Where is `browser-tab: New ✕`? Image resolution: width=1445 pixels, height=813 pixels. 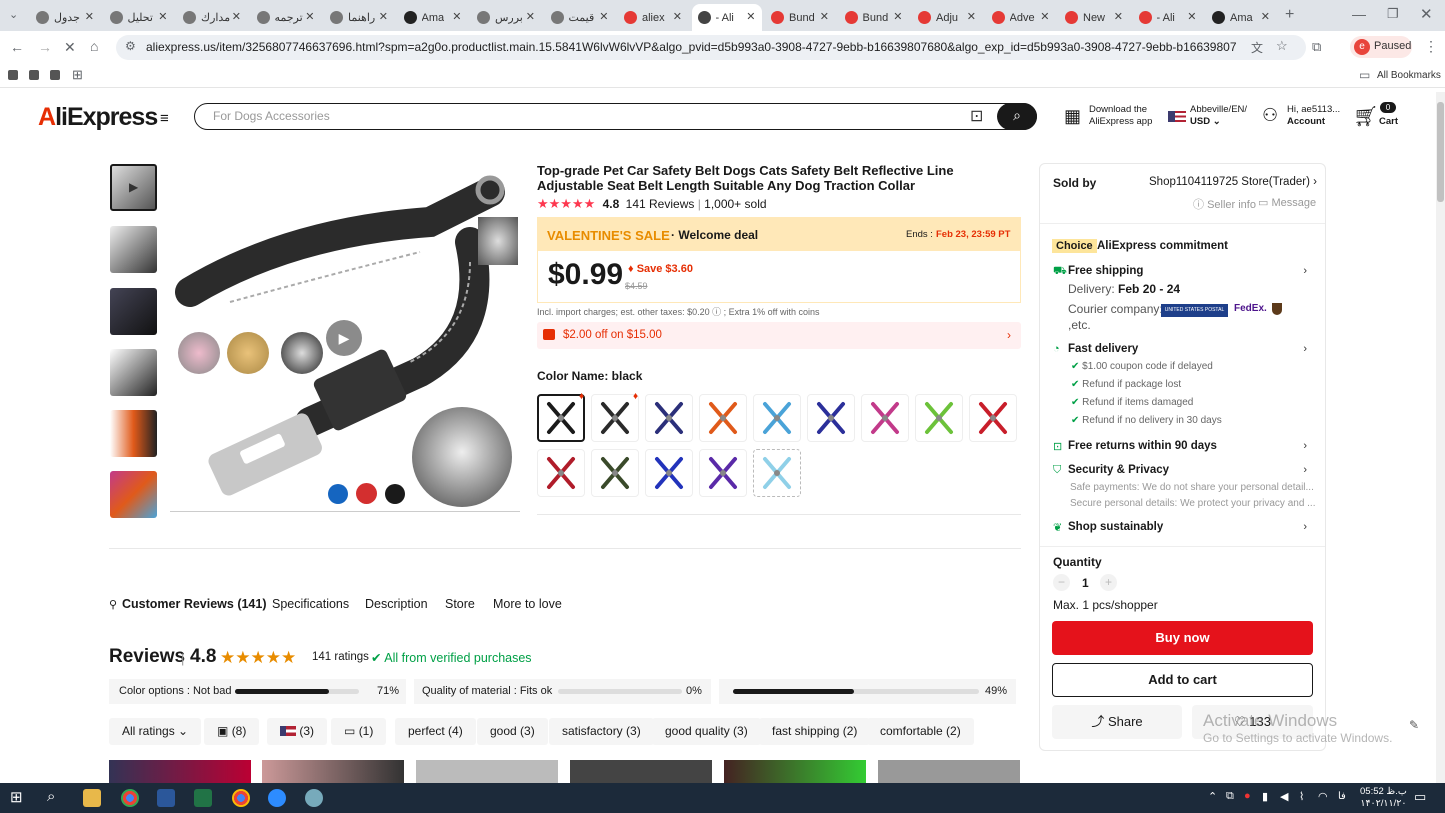
browser-tab: New ✕ is located at coordinates (1094, 17).